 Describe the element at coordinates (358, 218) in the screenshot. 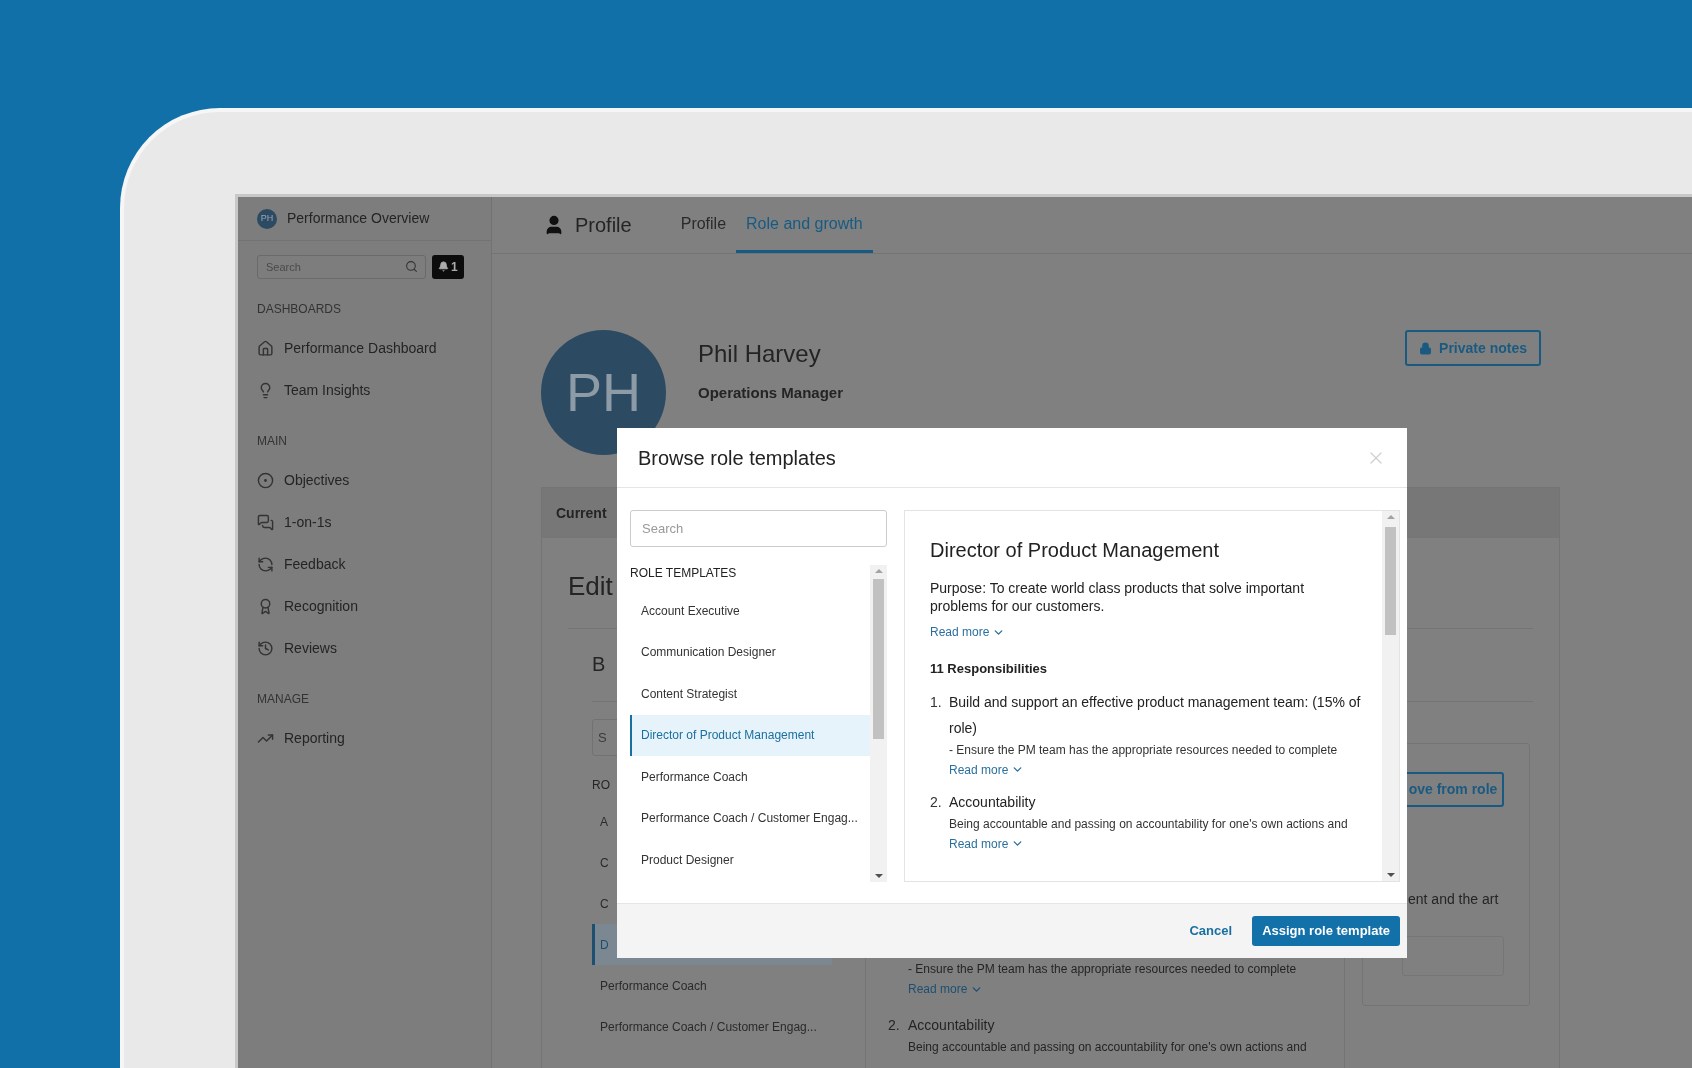

I see `app-title: Performance Overview` at that location.